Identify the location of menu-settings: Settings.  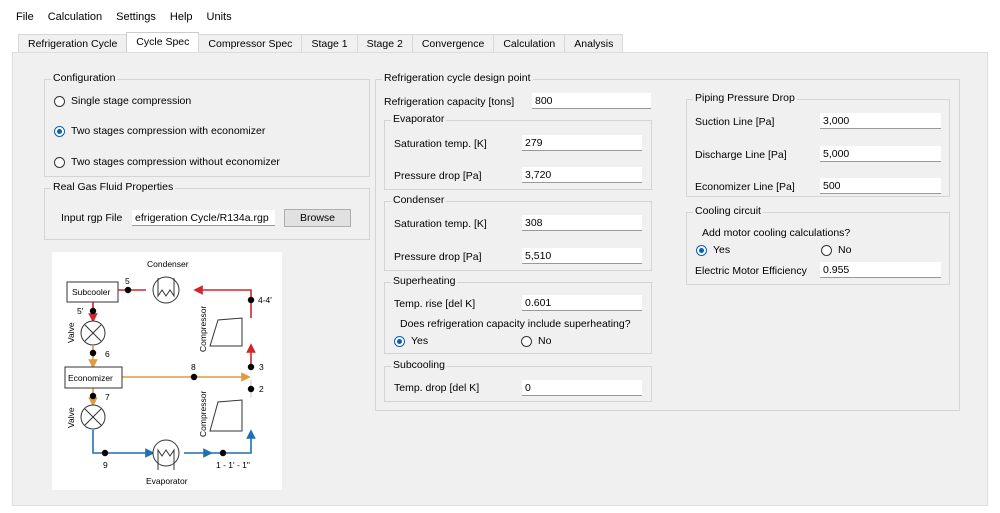
(136, 17).